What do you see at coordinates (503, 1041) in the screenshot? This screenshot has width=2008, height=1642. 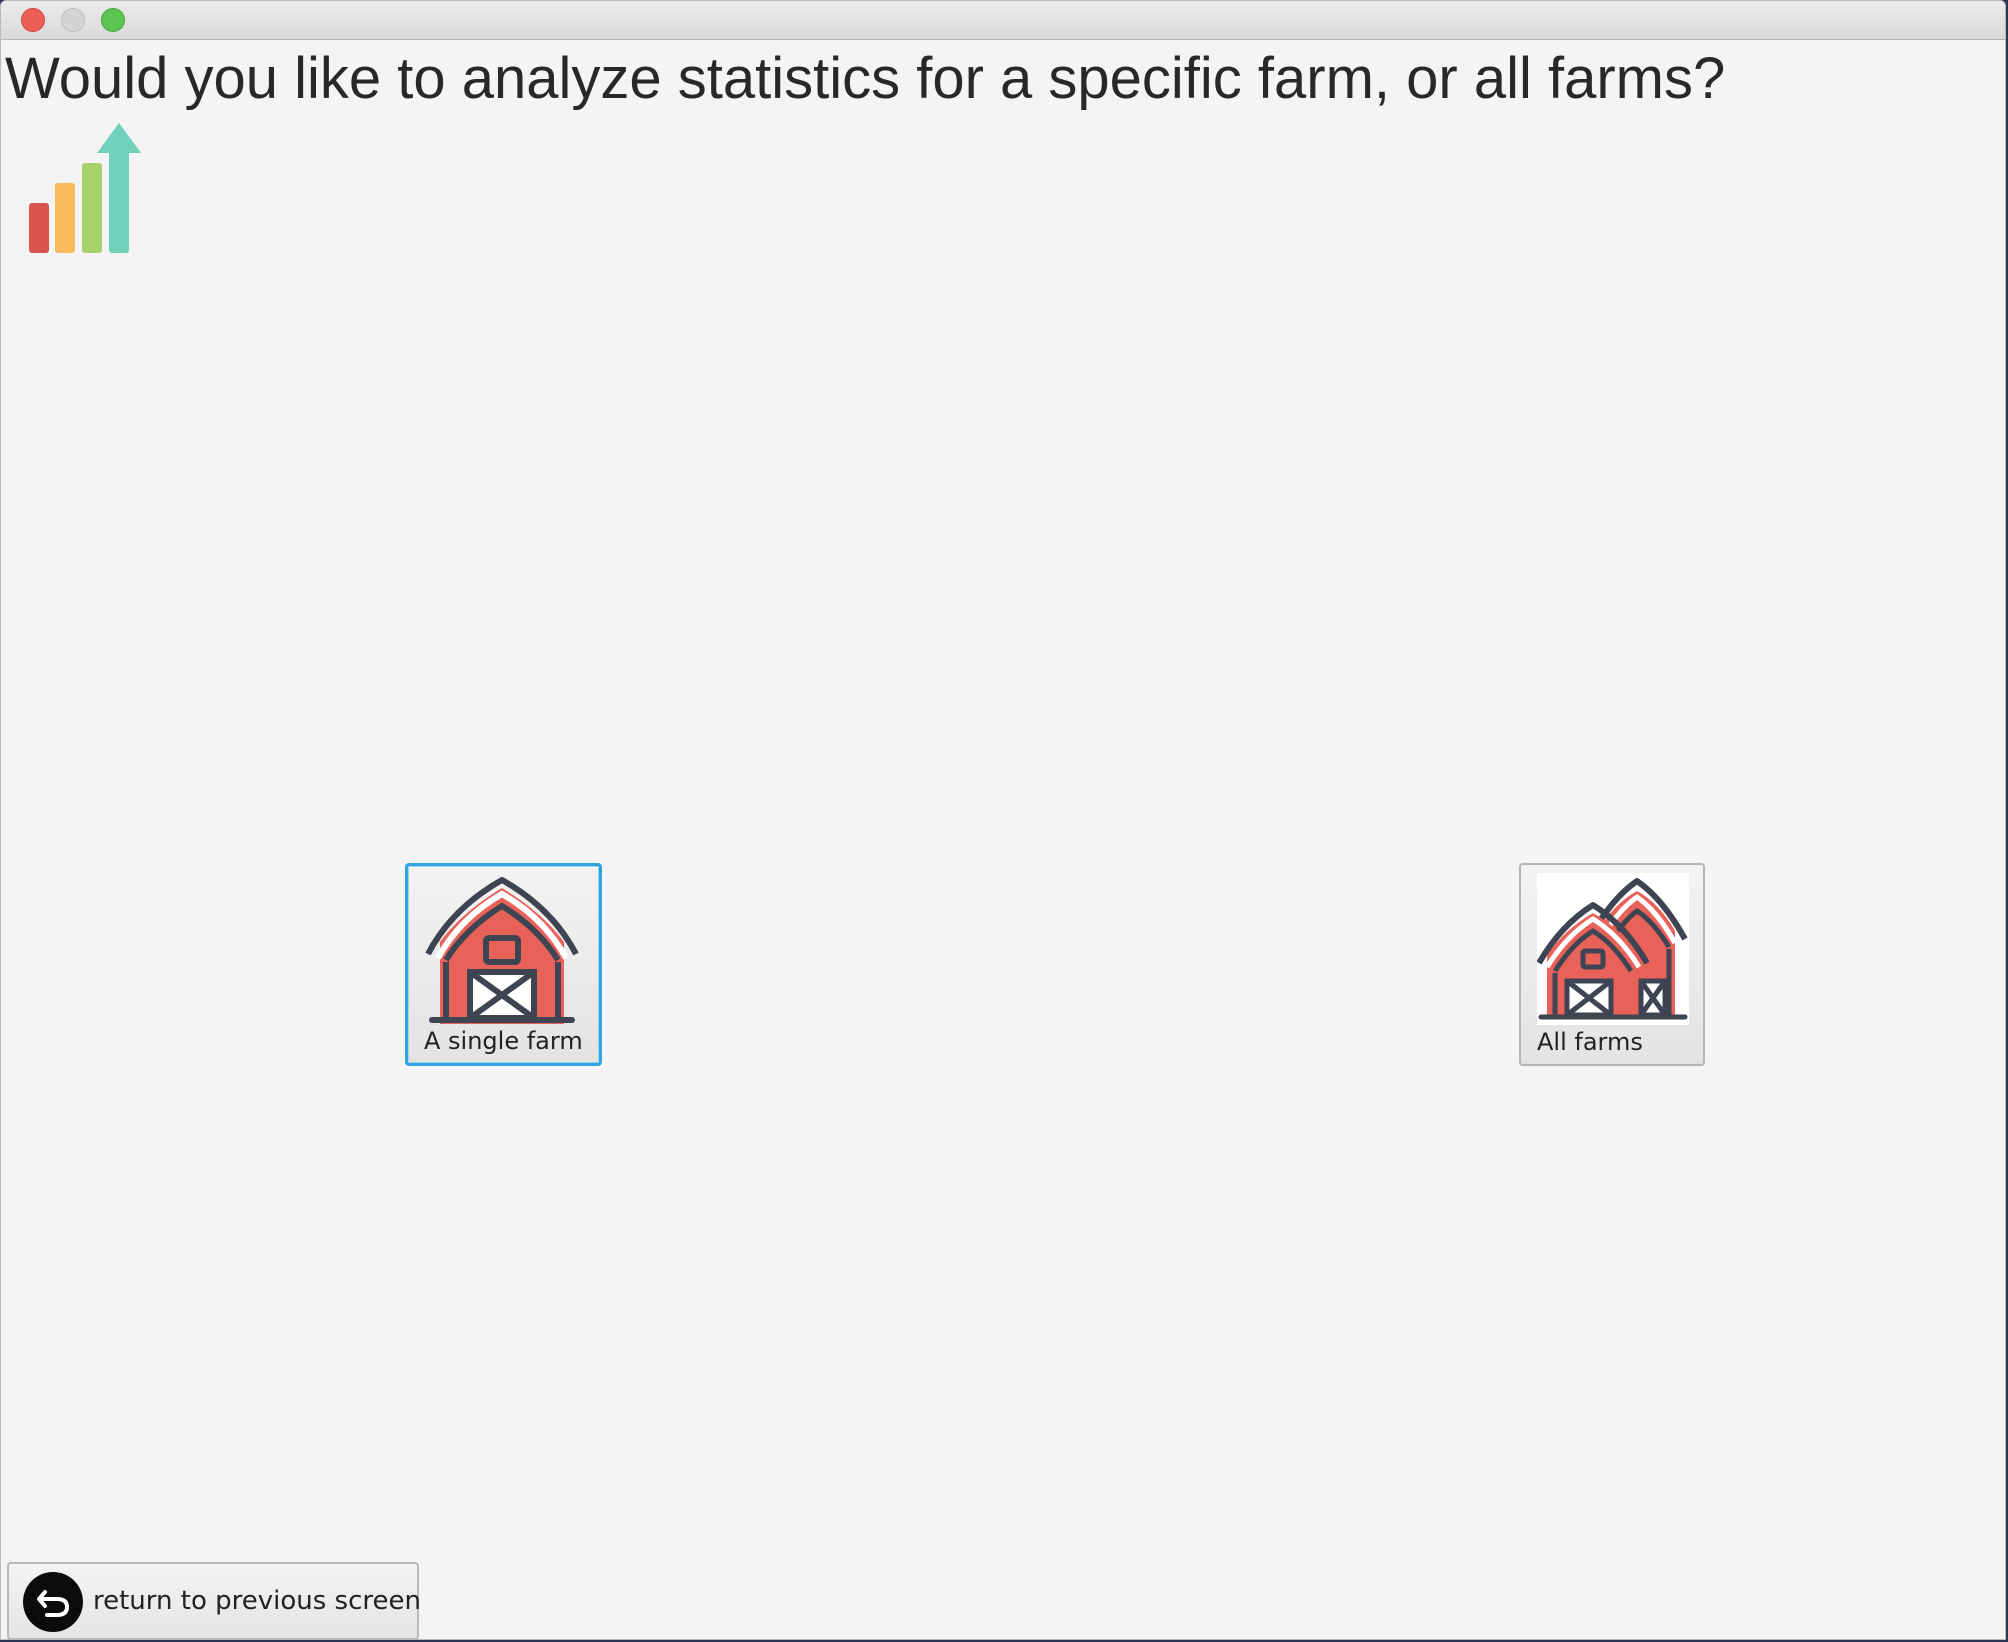 I see `single-farm-label: A single farm` at bounding box center [503, 1041].